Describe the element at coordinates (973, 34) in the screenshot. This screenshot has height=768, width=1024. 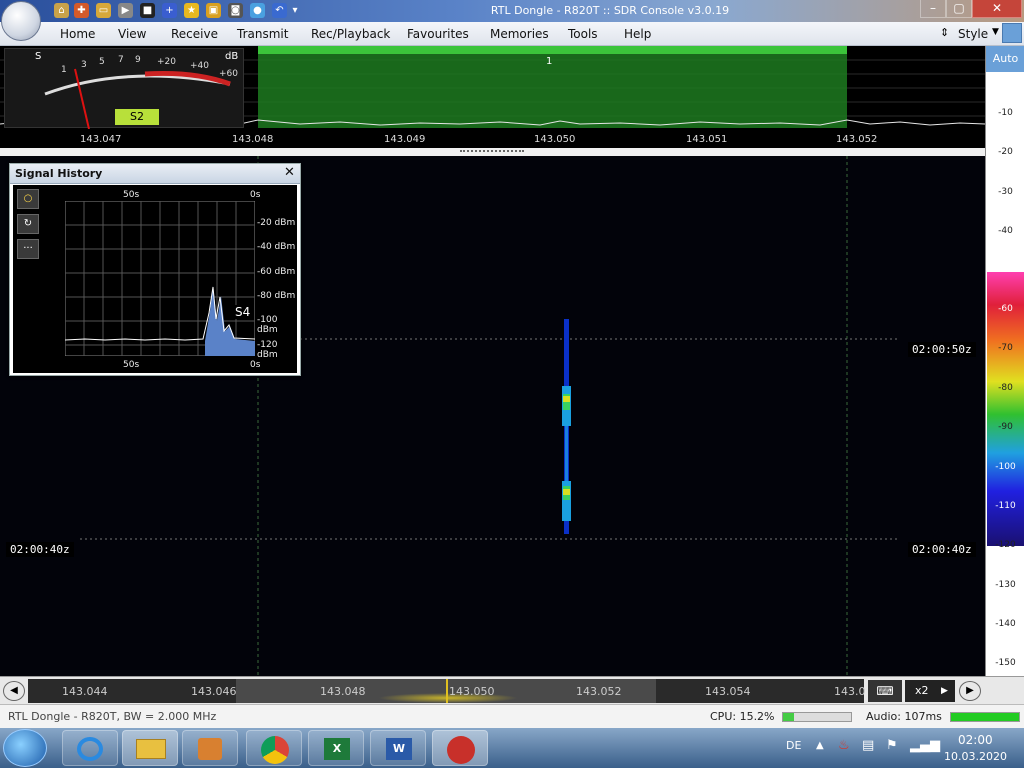
I see `style-menu: Style` at that location.